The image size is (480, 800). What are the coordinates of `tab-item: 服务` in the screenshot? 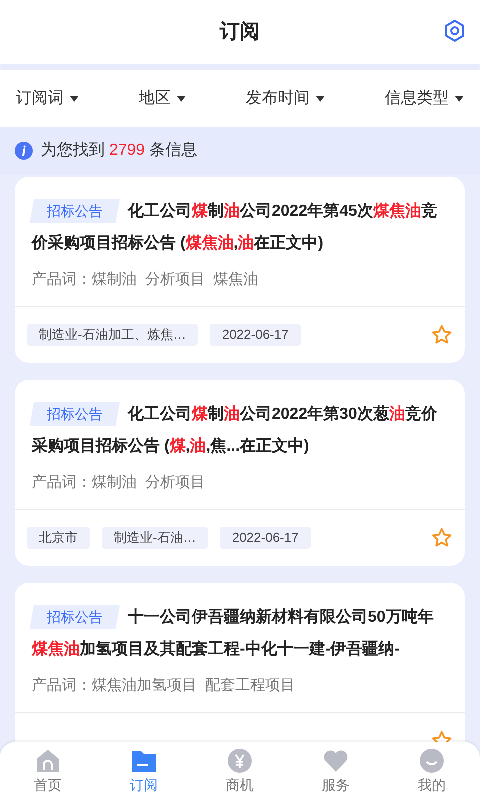 It's located at (336, 771).